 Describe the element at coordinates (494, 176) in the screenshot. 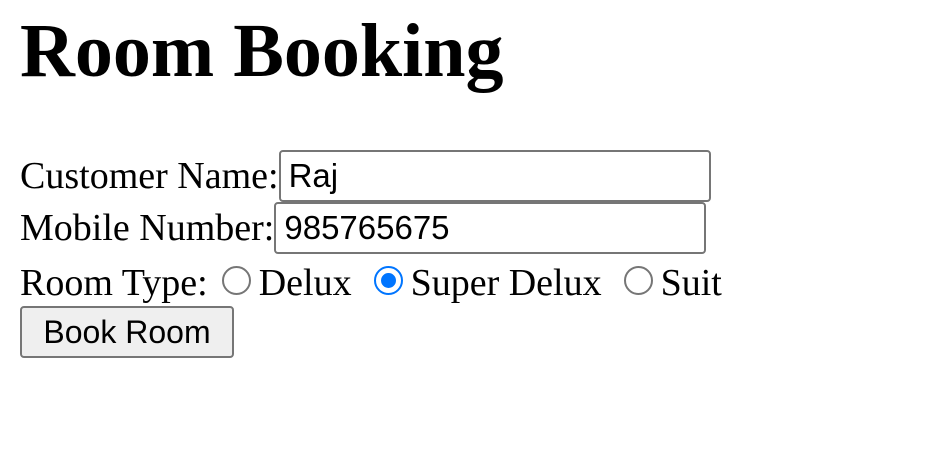

I see `customer-name-input` at that location.